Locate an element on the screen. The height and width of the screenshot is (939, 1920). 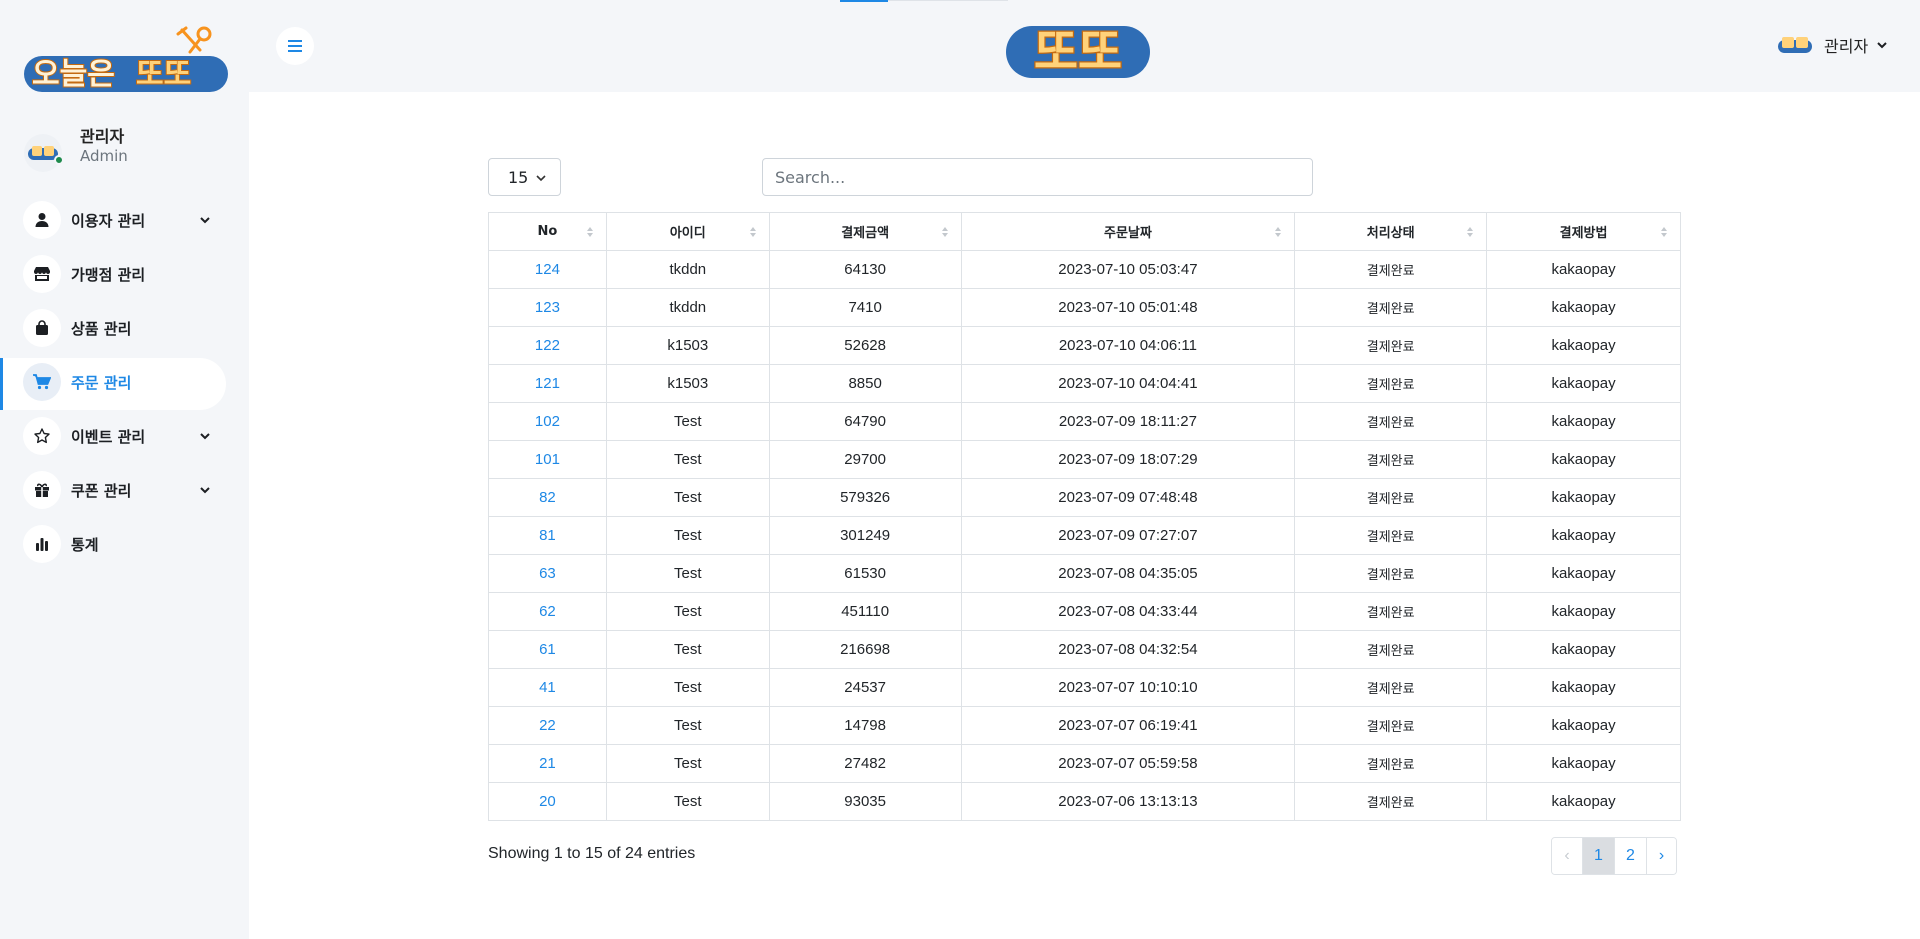
table-cell-order-date: 2023-07-08 04:32:54 is located at coordinates (1128, 649).